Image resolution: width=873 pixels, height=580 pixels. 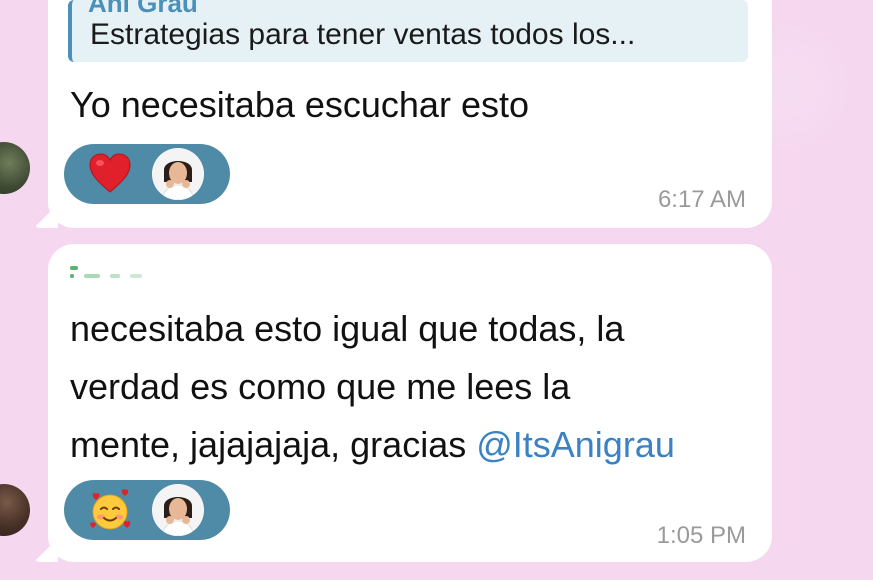 What do you see at coordinates (575, 444) in the screenshot?
I see `mention-link: @ItsAnigrau` at bounding box center [575, 444].